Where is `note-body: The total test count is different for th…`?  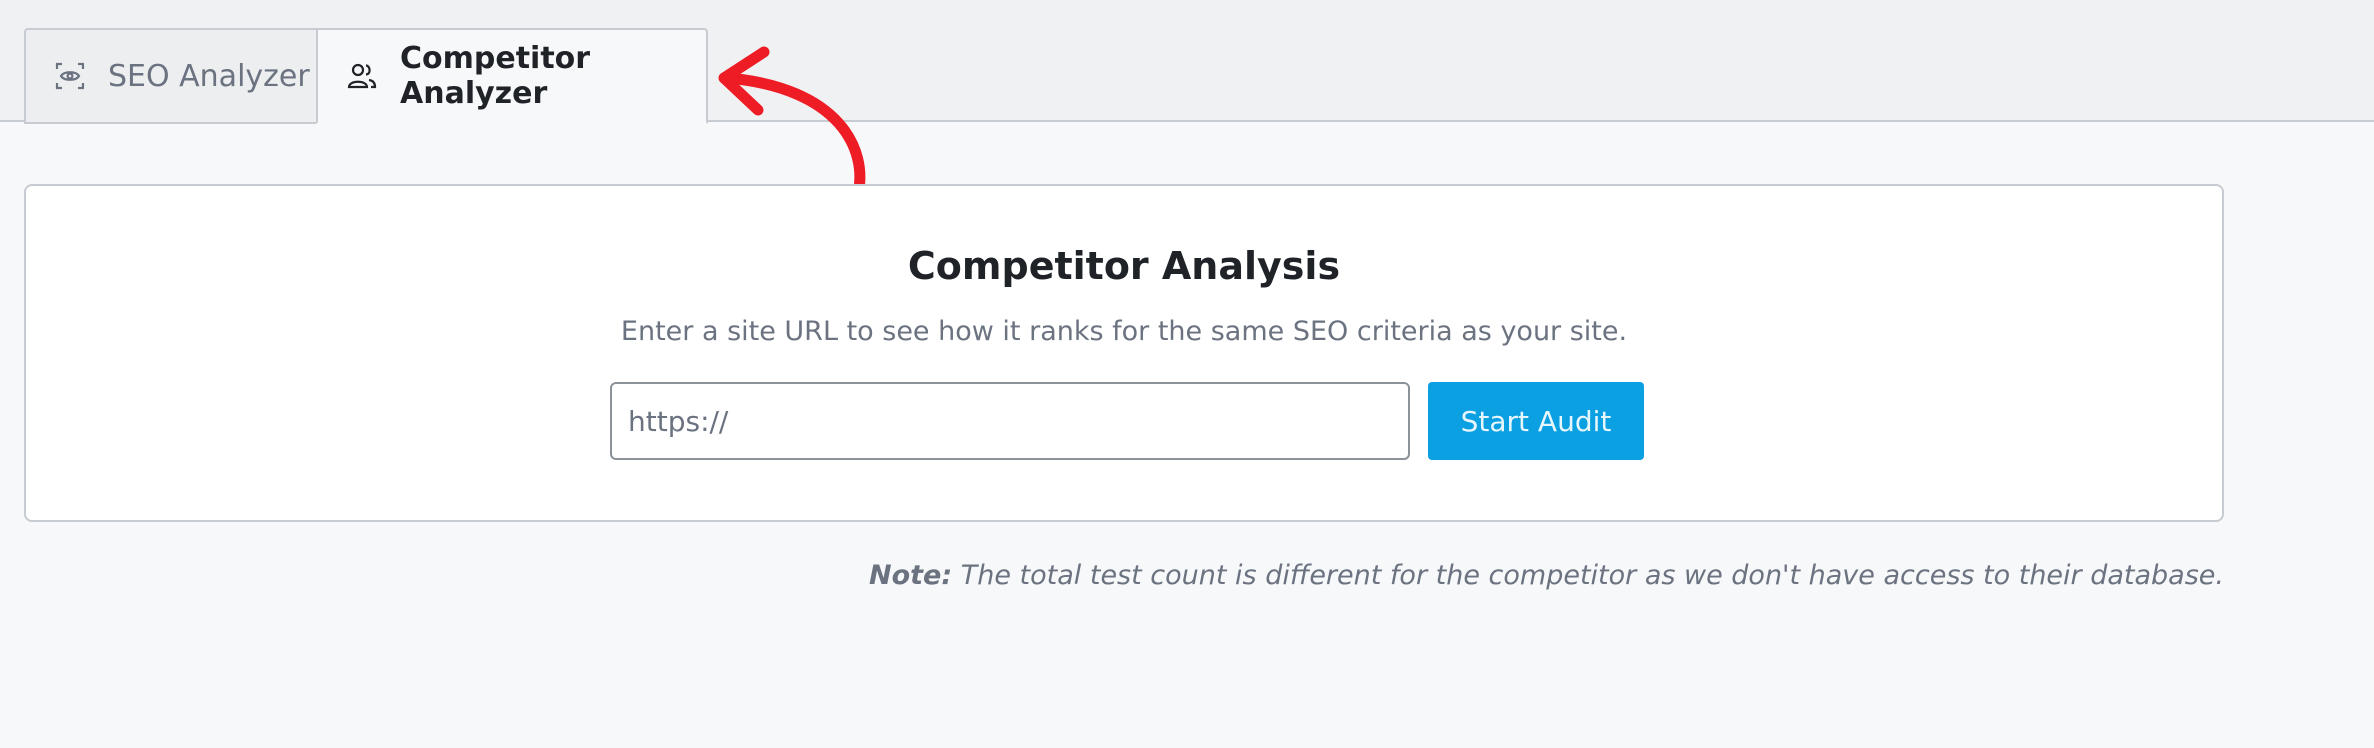
note-body: The total test count is different for th… is located at coordinates (1592, 575).